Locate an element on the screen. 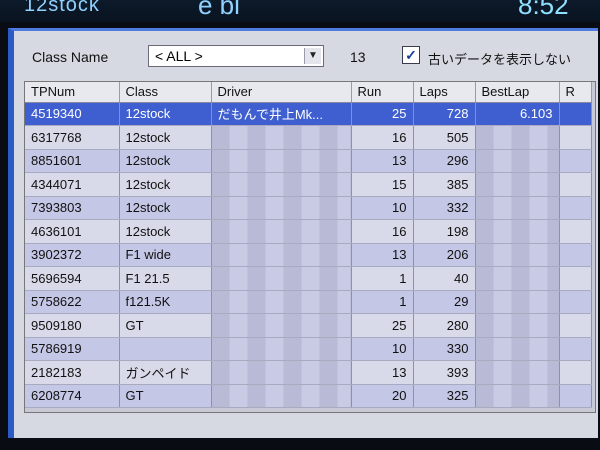  table-row: 7393803 12stock 10 332 is located at coordinates (308, 208).